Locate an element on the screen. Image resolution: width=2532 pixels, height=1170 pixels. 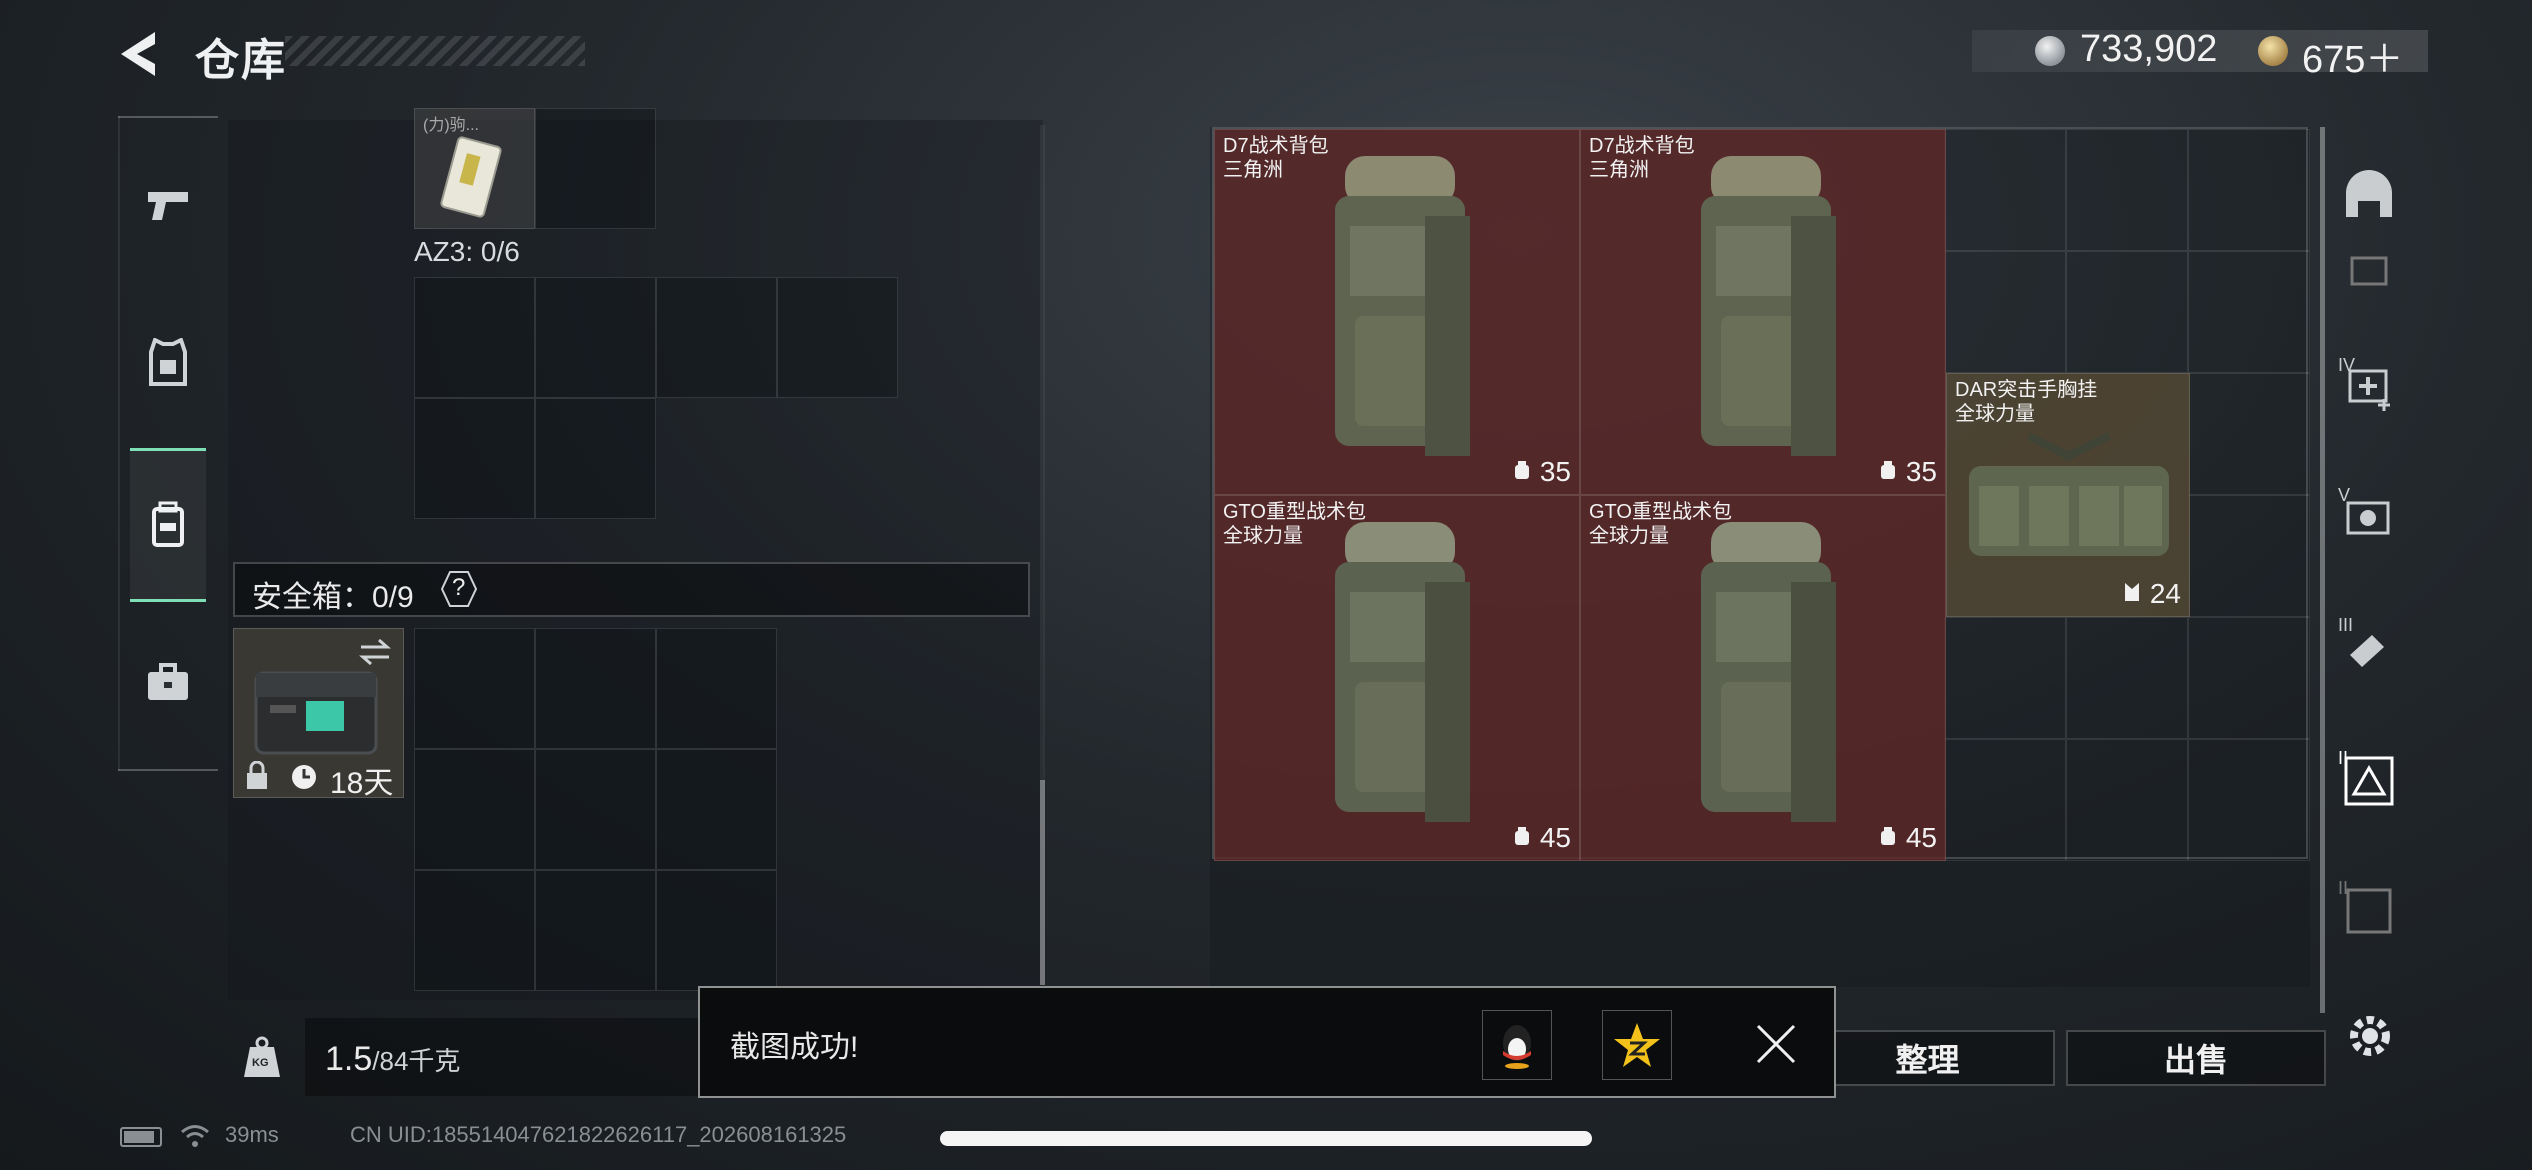
qq-penguin-icon is located at coordinates (1517, 1047).